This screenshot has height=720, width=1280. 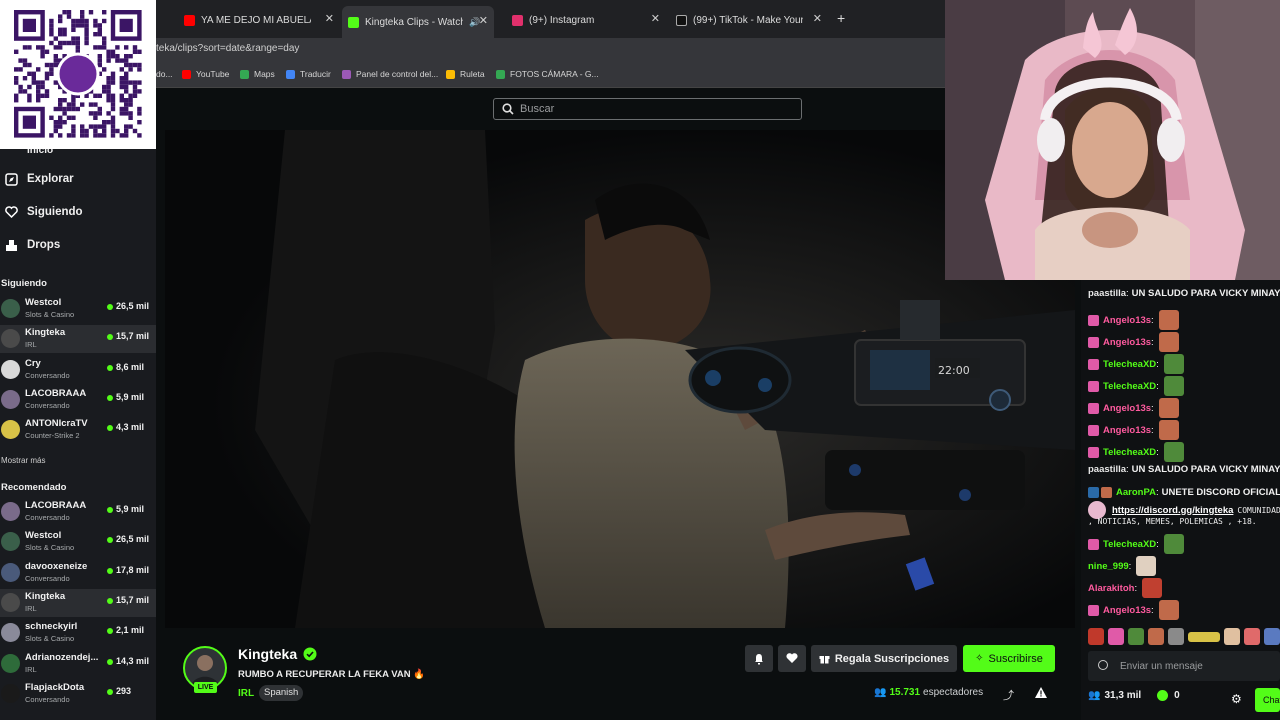 What do you see at coordinates (884, 658) in the screenshot?
I see `gift-subs-button: Regala Suscripciones` at bounding box center [884, 658].